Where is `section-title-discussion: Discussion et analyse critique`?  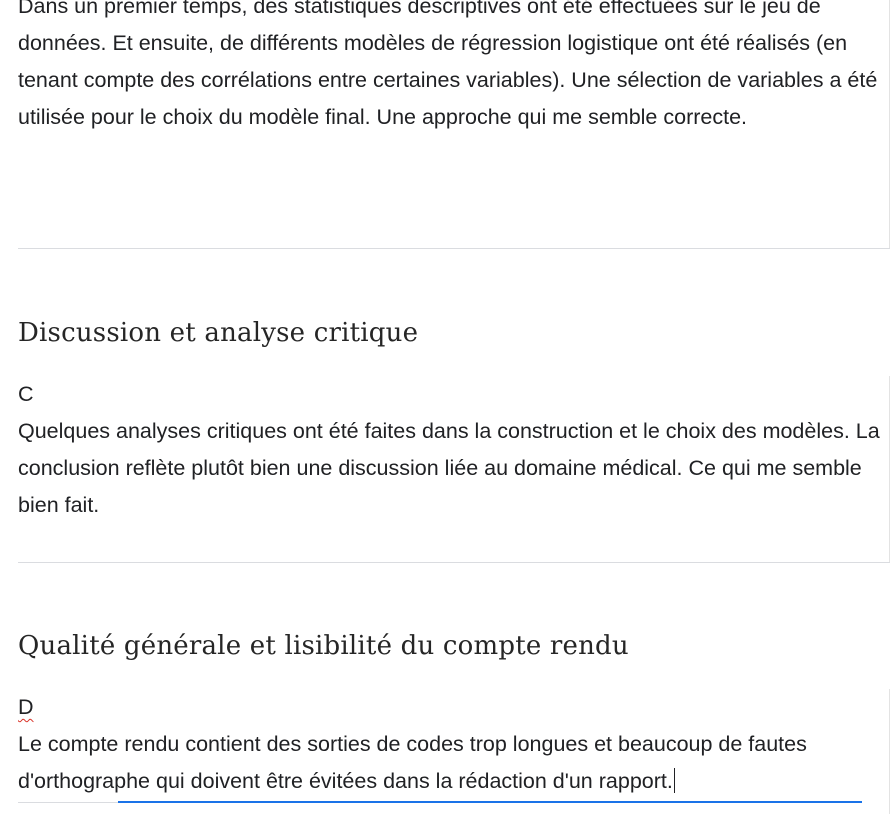 section-title-discussion: Discussion et analyse critique is located at coordinates (218, 333).